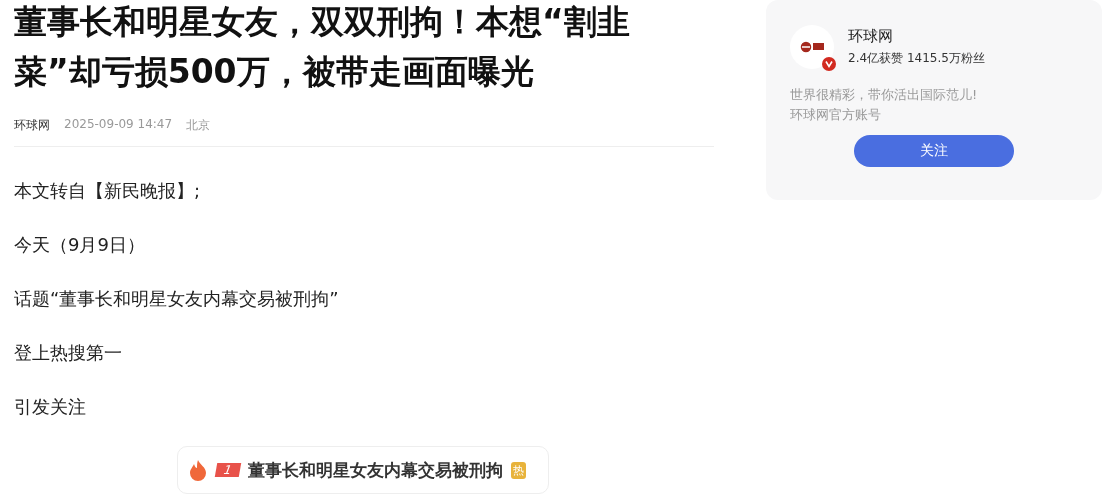 This screenshot has width=1113, height=504. I want to click on logo-icon, so click(812, 47).